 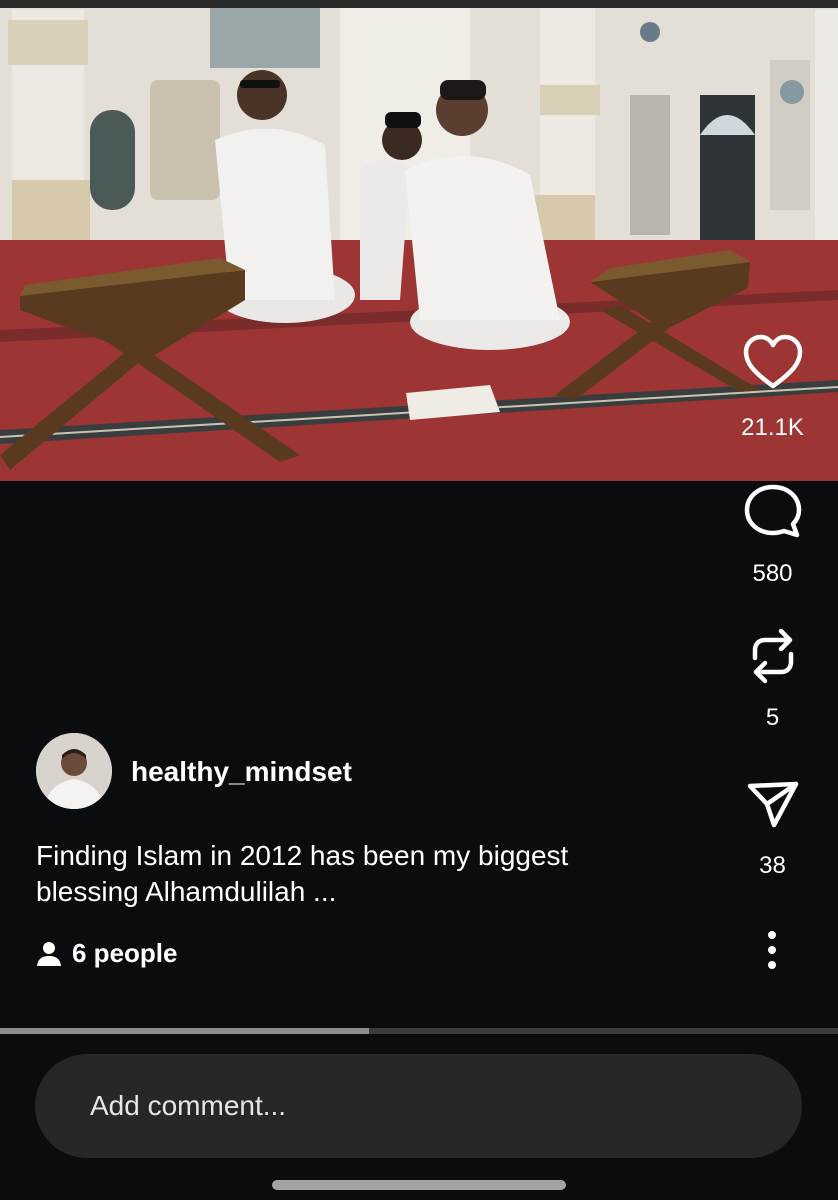 I want to click on avatar-image, so click(x=74, y=771).